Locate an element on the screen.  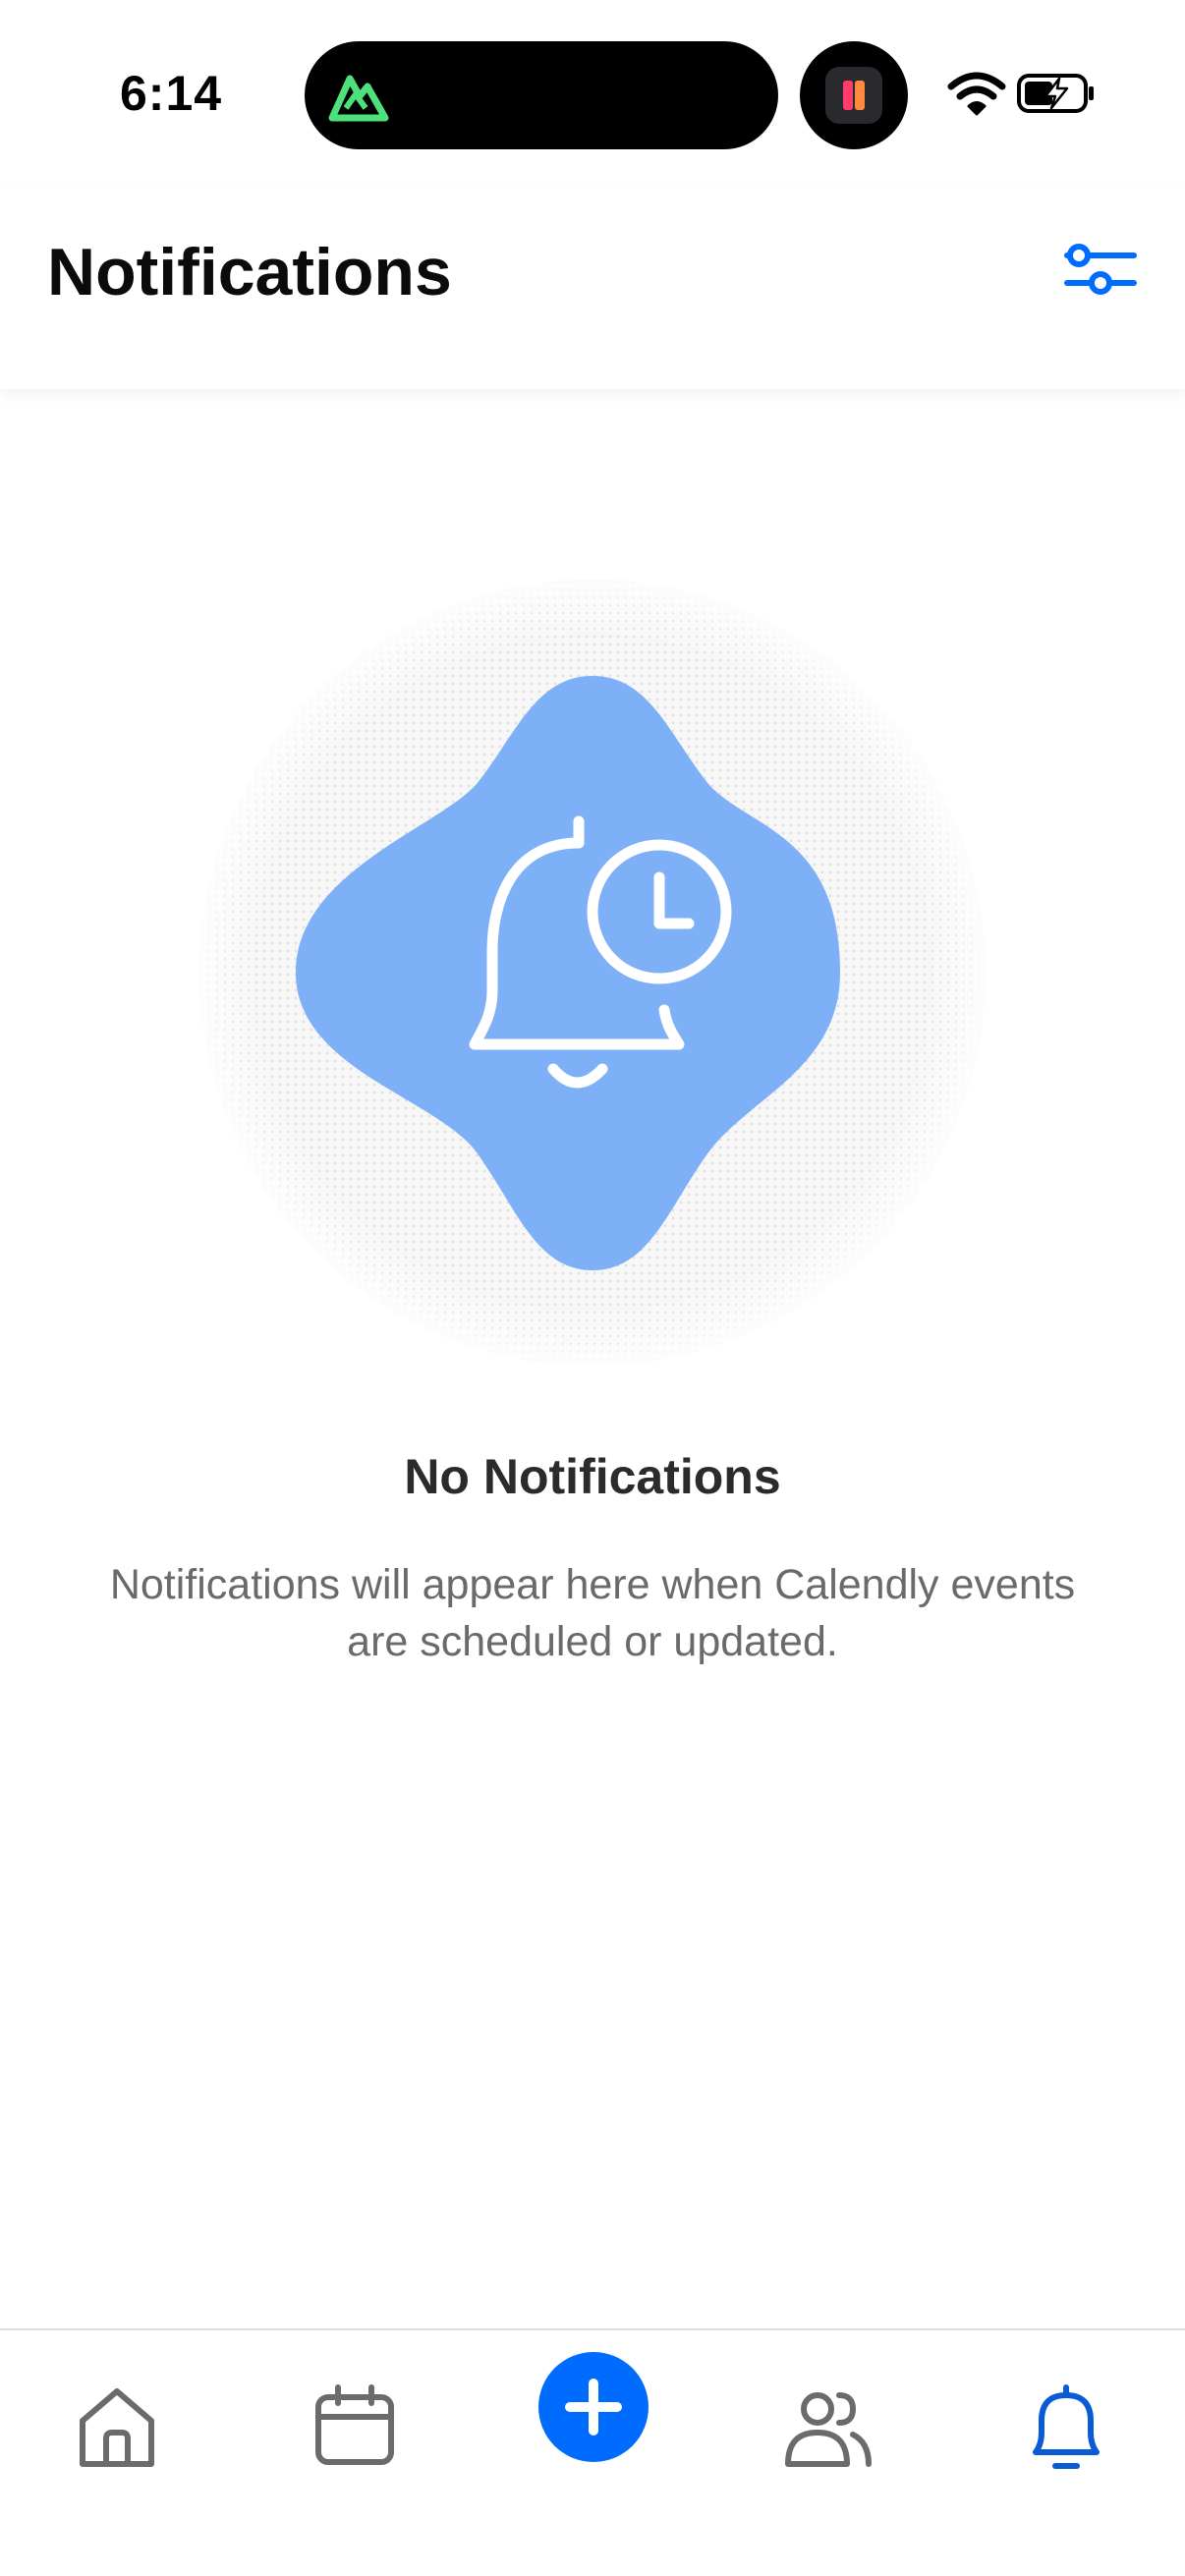
plus-icon is located at coordinates (594, 2407).